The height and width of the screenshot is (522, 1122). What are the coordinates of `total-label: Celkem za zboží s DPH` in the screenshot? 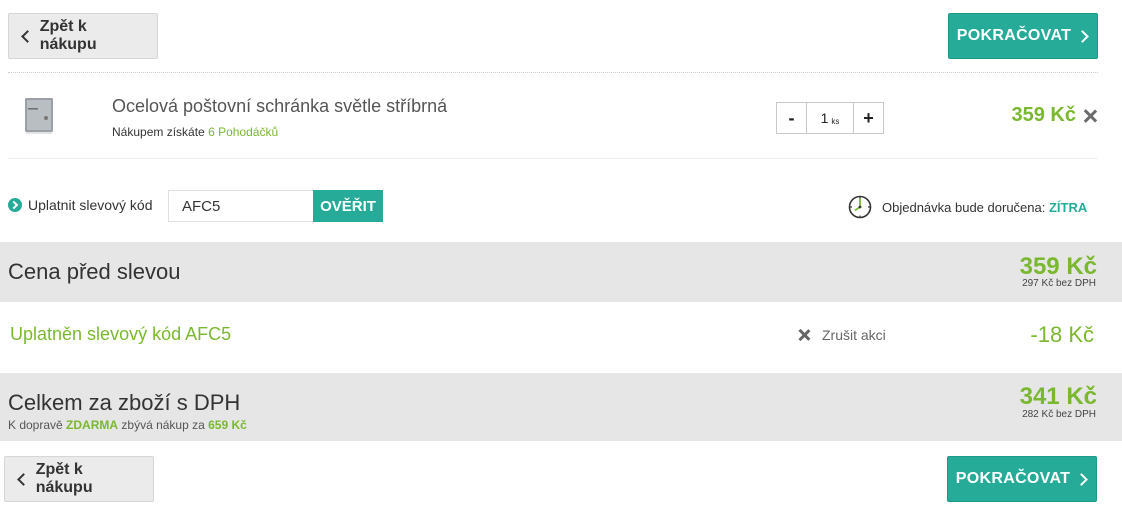 It's located at (124, 402).